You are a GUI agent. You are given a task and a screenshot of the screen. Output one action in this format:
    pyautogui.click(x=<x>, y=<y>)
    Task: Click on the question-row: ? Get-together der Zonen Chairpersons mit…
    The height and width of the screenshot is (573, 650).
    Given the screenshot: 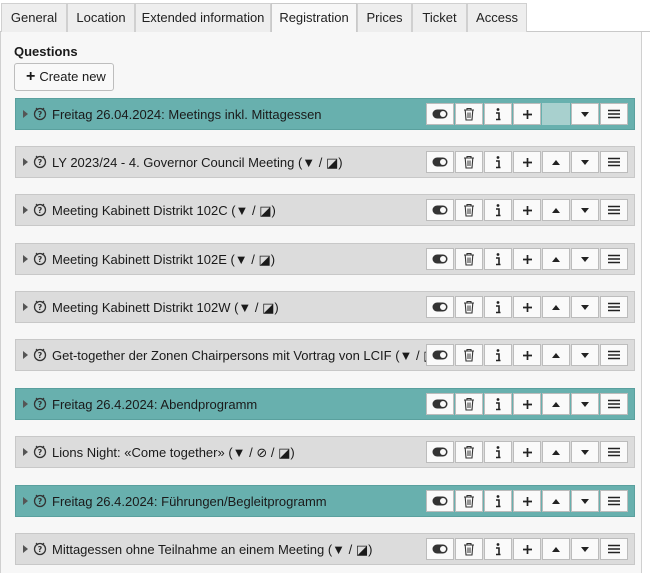 What is the action you would take?
    pyautogui.click(x=325, y=355)
    